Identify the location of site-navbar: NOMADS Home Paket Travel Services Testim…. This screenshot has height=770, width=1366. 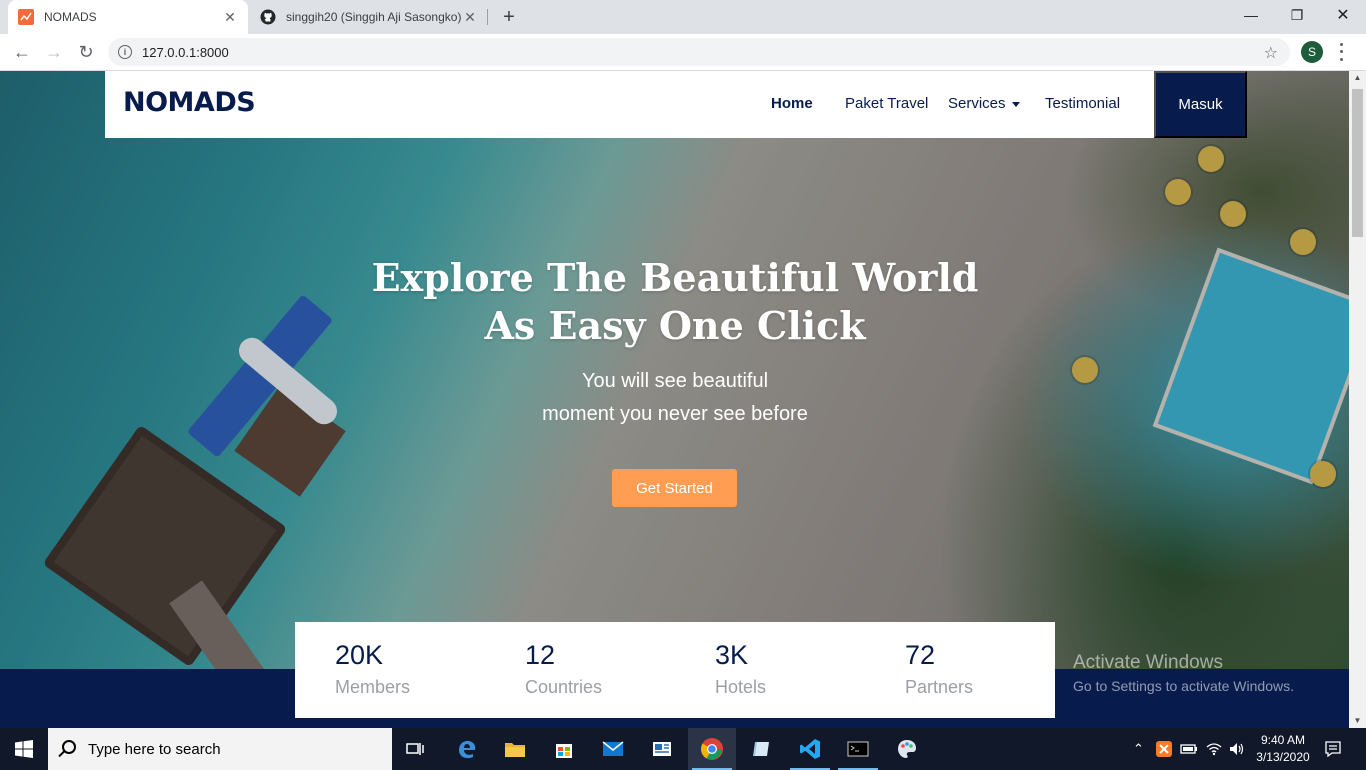
(676, 104).